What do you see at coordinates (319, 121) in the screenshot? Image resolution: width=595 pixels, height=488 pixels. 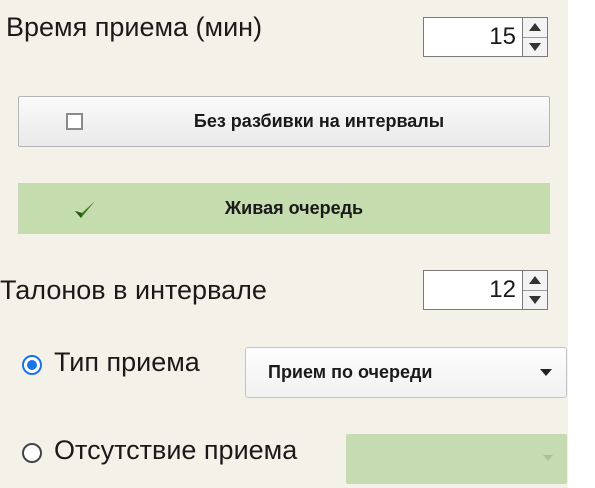 I see `no-intervals-label: Без разбивки на интервалы` at bounding box center [319, 121].